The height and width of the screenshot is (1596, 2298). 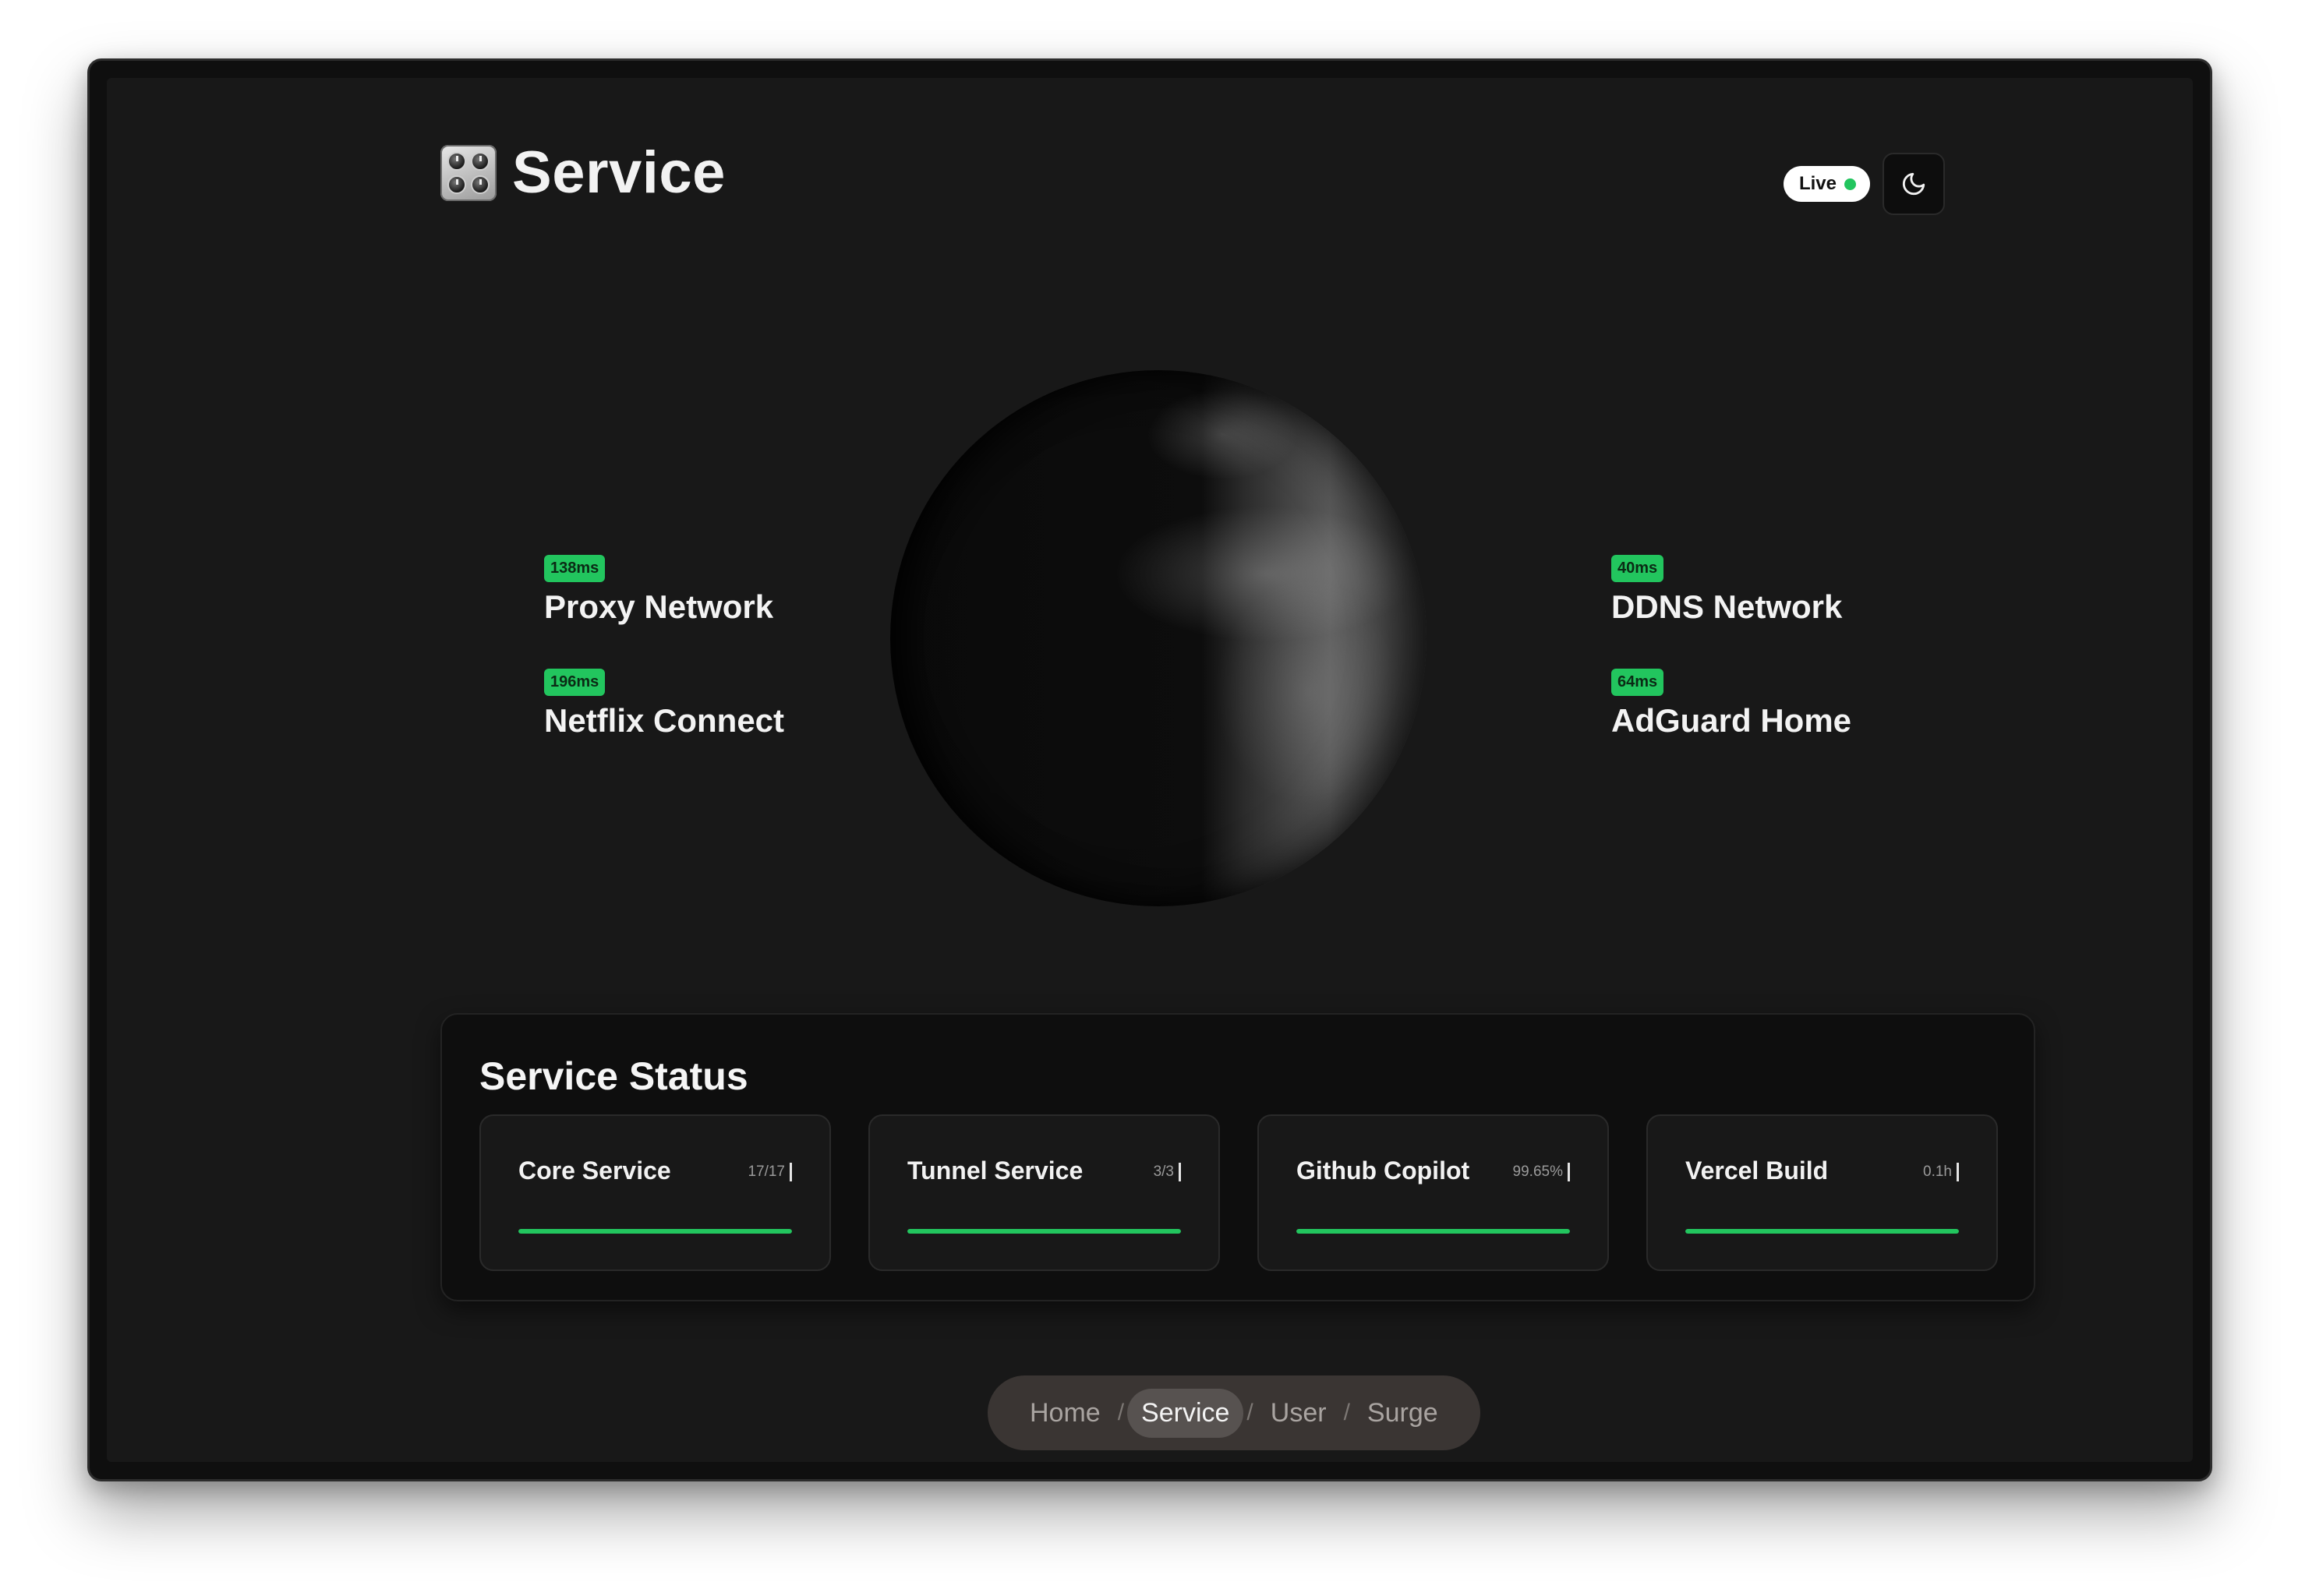 I want to click on live-indicator-dot, so click(x=1850, y=184).